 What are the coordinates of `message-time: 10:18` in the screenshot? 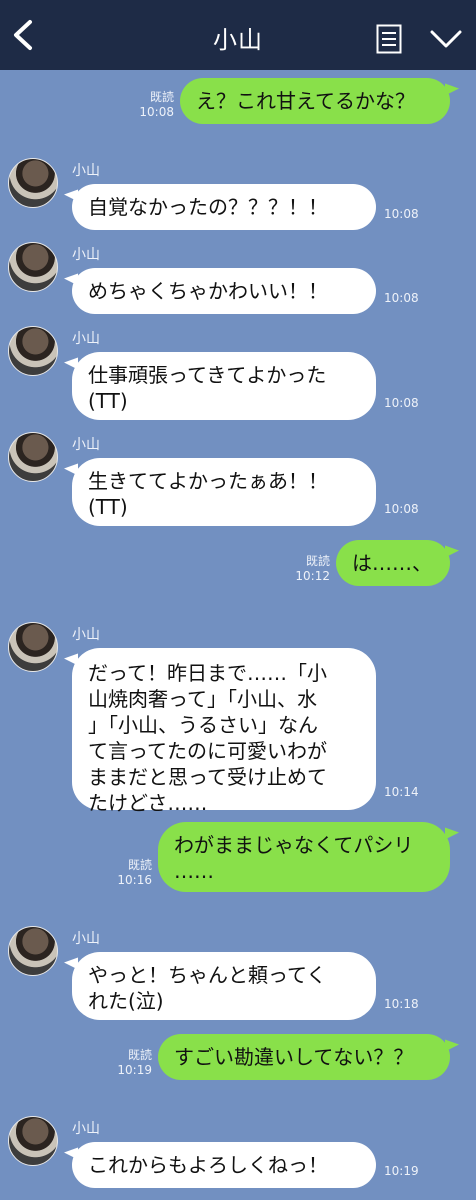 It's located at (401, 1004).